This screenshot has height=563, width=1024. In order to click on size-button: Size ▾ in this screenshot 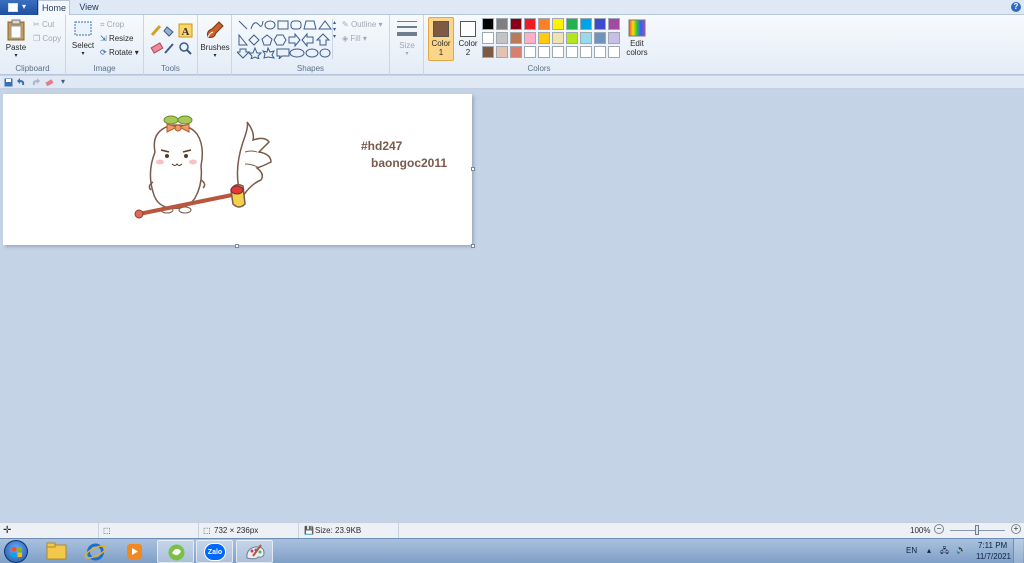, I will do `click(407, 38)`.